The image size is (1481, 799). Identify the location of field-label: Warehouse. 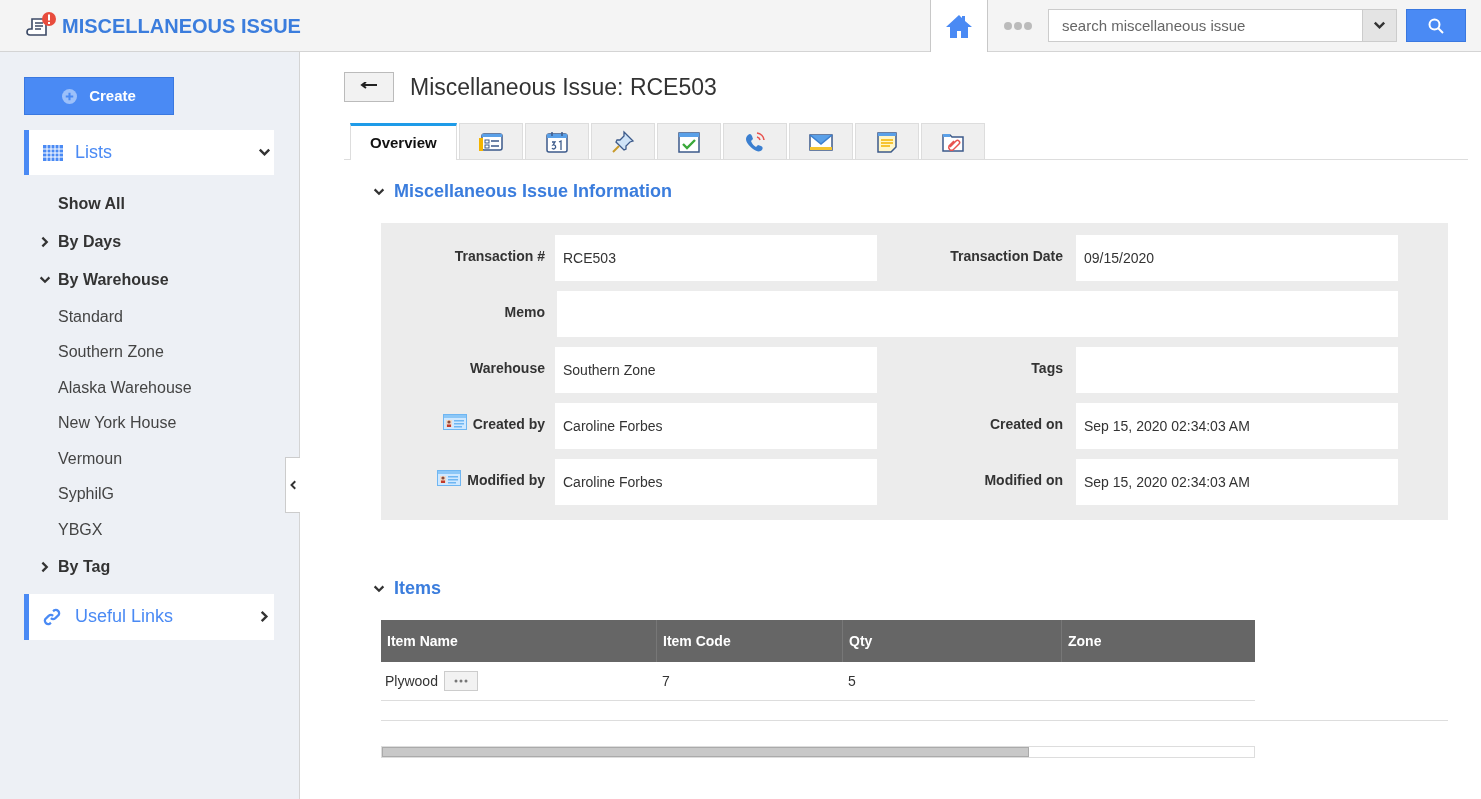
(507, 368).